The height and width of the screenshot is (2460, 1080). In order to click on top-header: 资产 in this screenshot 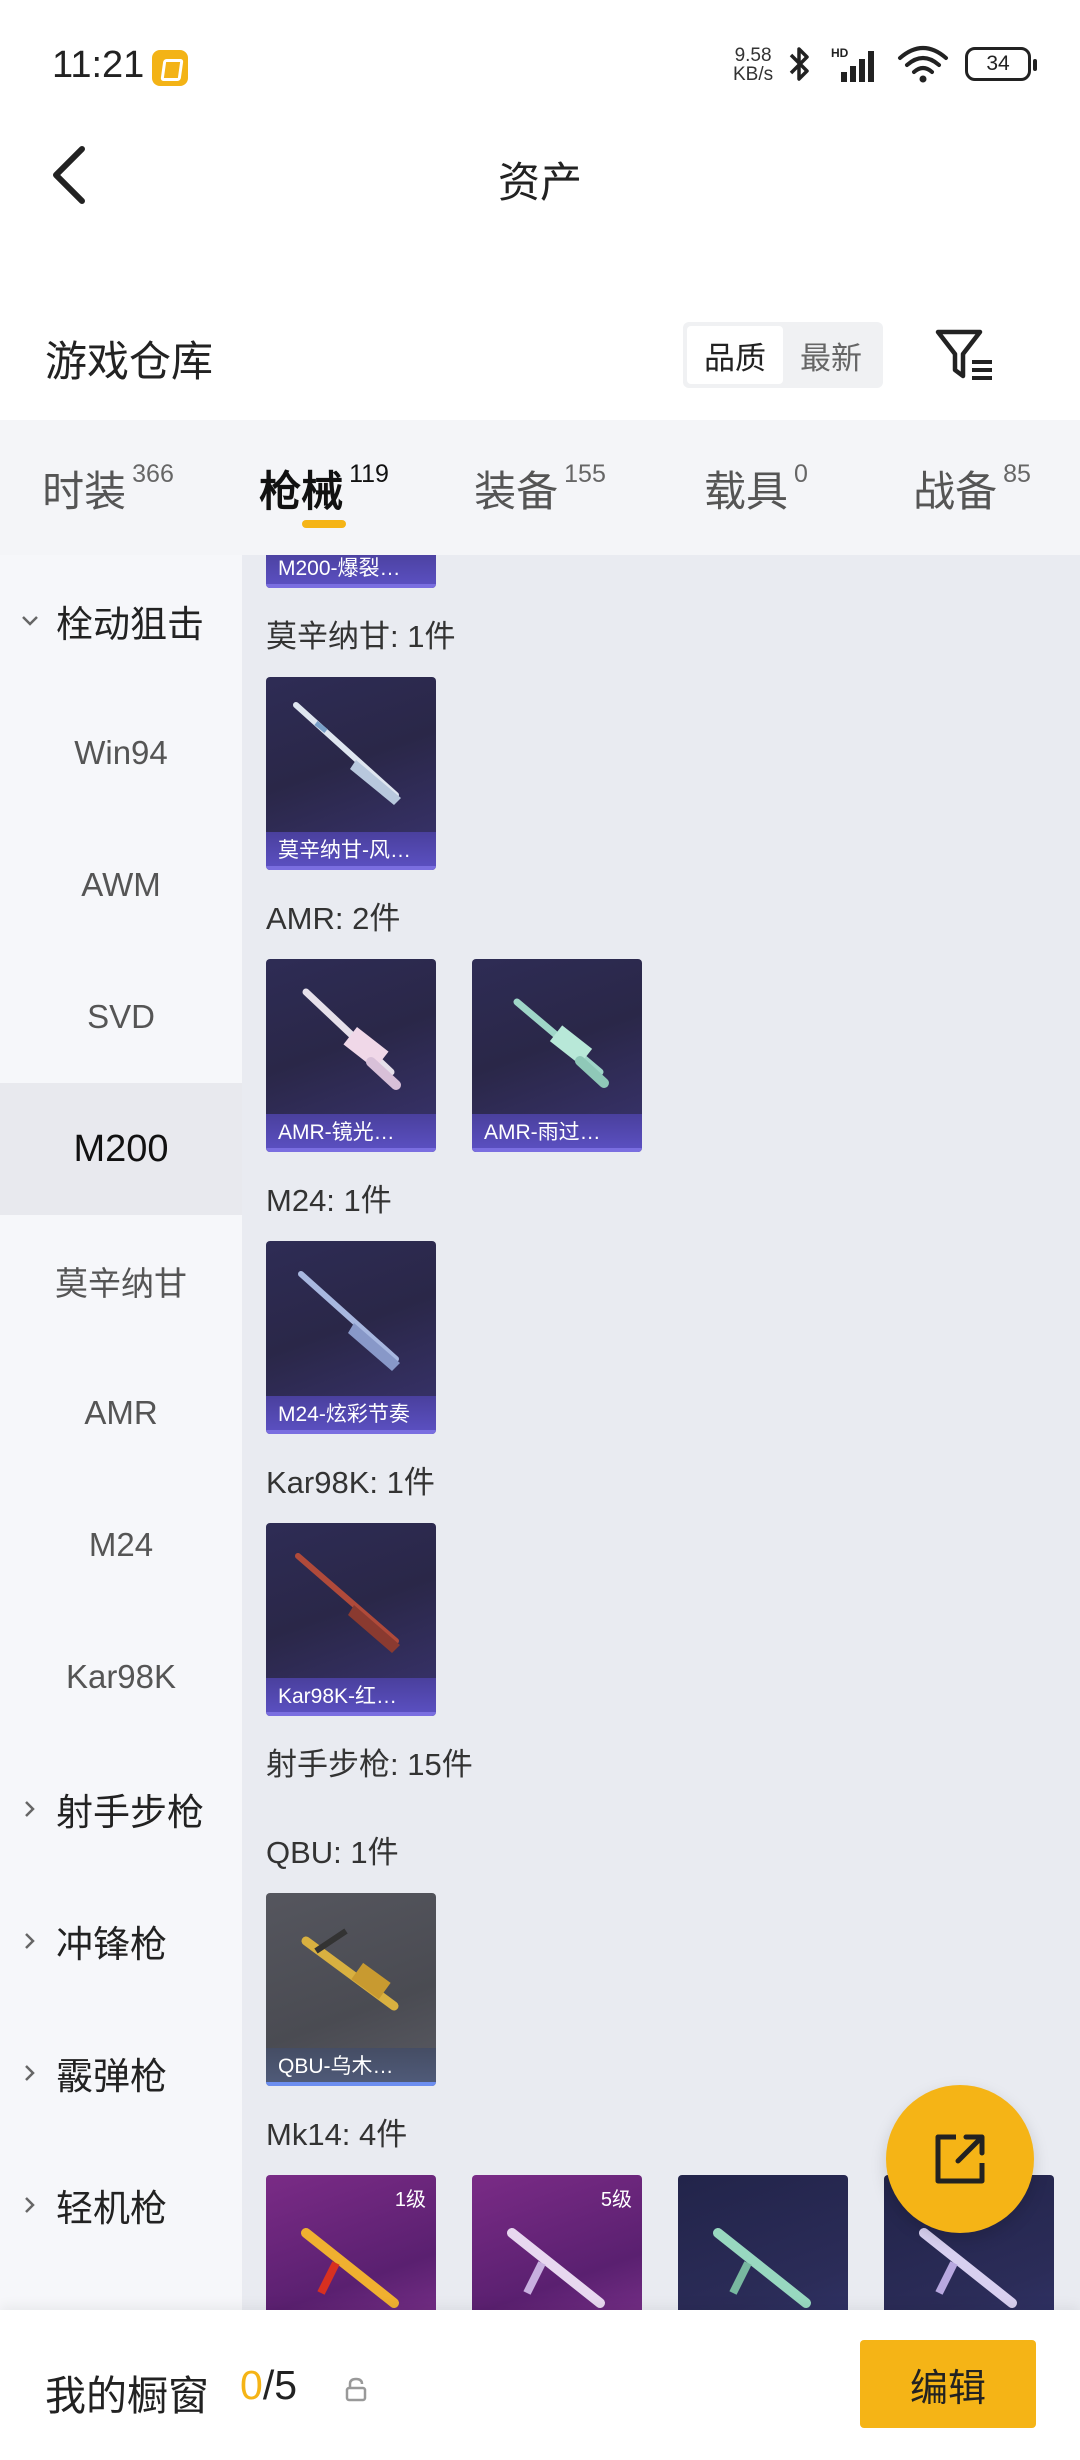, I will do `click(540, 182)`.